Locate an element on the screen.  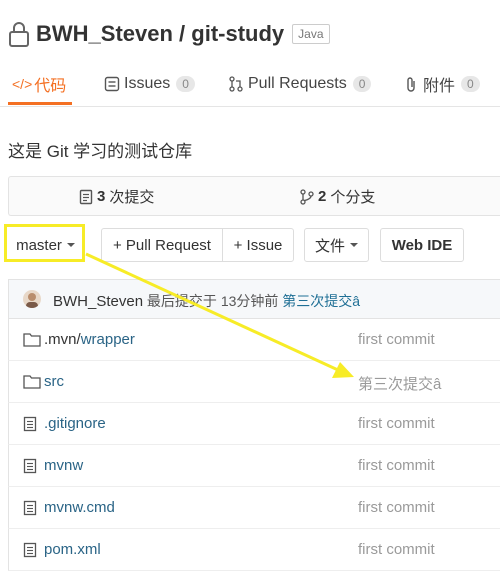
attachment-icon is located at coordinates (411, 84).